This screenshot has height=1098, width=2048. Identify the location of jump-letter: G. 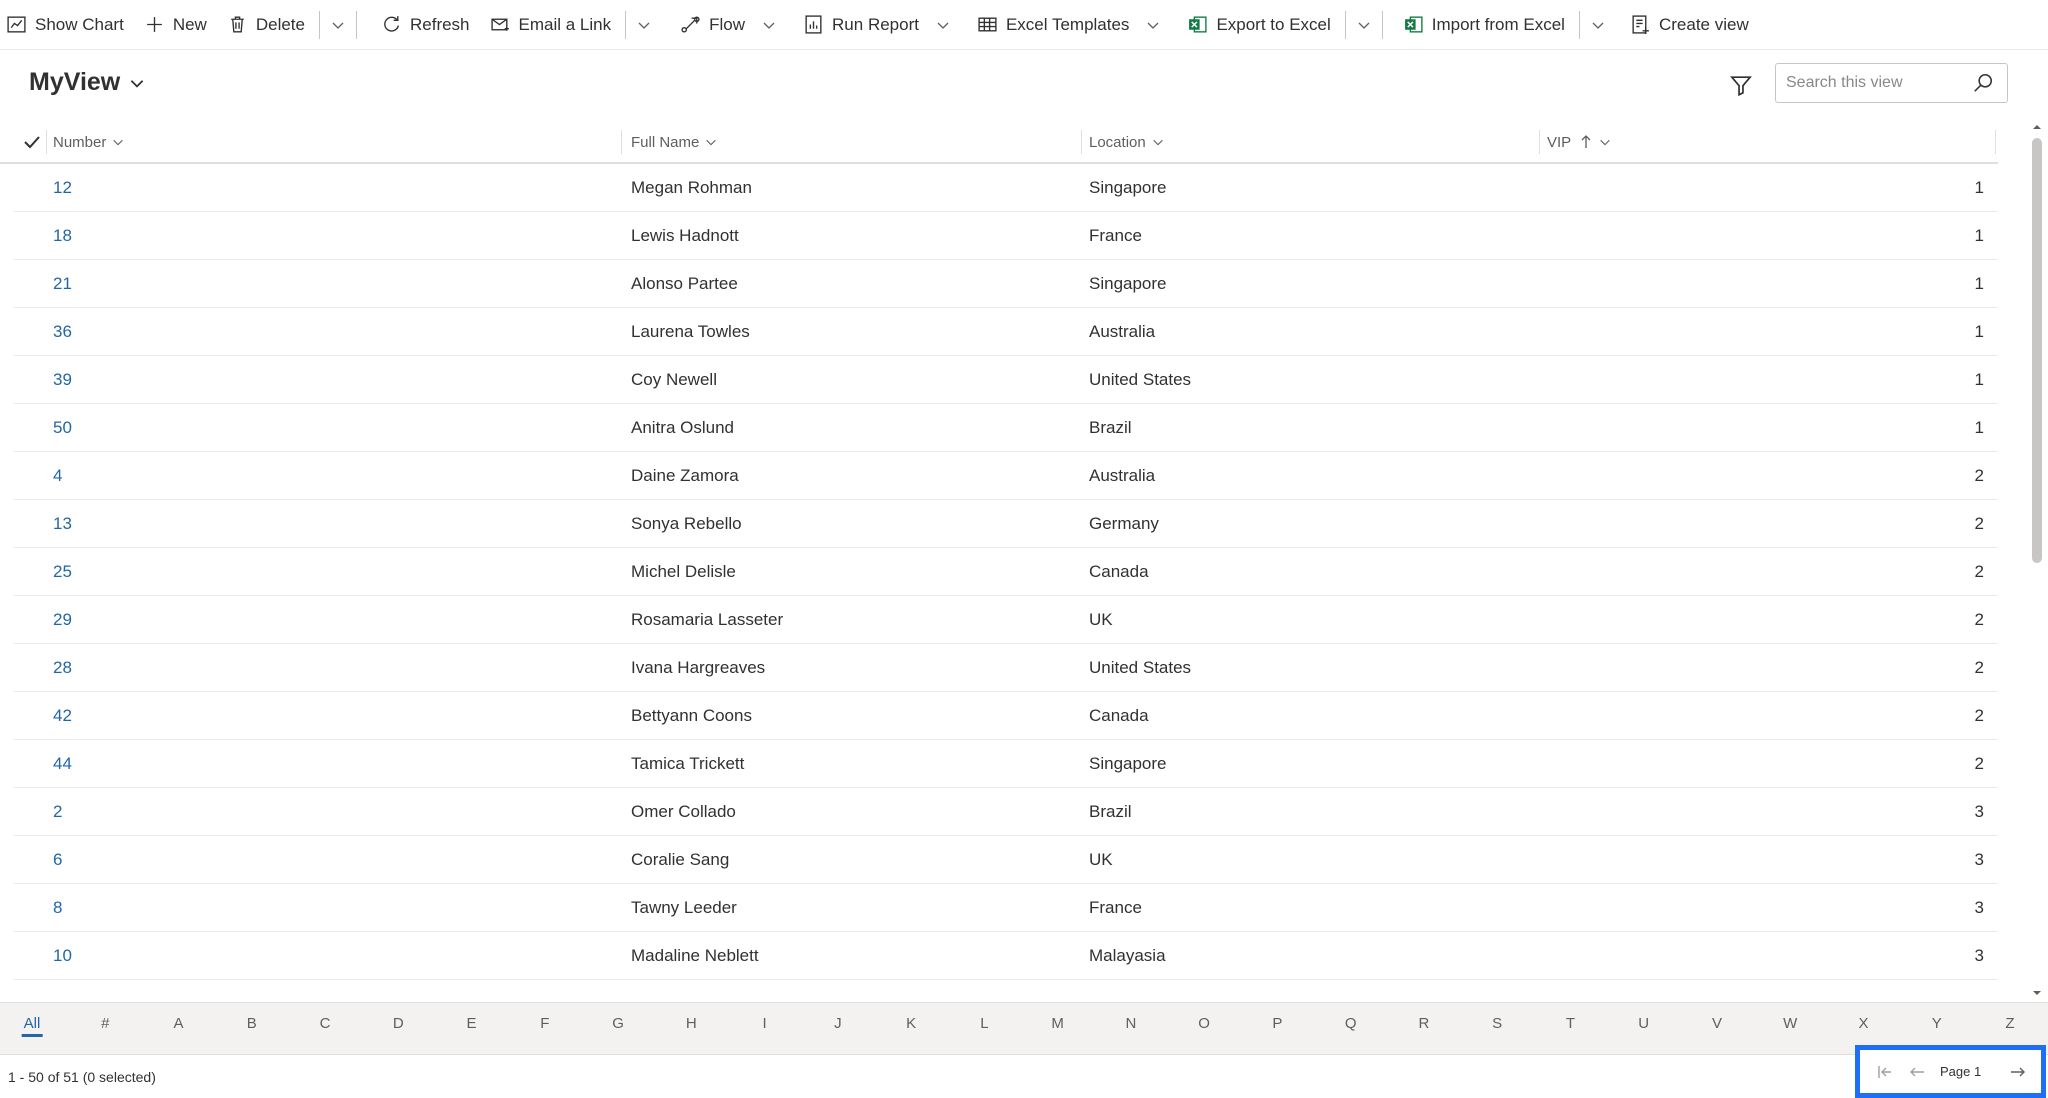
(618, 1023).